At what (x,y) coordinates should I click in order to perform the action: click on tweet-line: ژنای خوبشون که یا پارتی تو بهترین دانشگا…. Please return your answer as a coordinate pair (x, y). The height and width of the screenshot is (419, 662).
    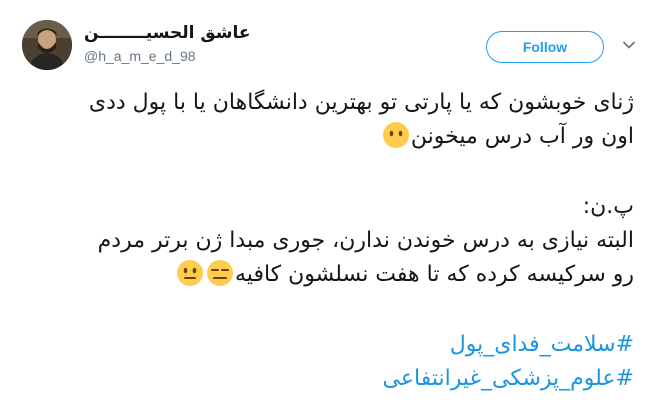
    Looking at the image, I should click on (328, 103).